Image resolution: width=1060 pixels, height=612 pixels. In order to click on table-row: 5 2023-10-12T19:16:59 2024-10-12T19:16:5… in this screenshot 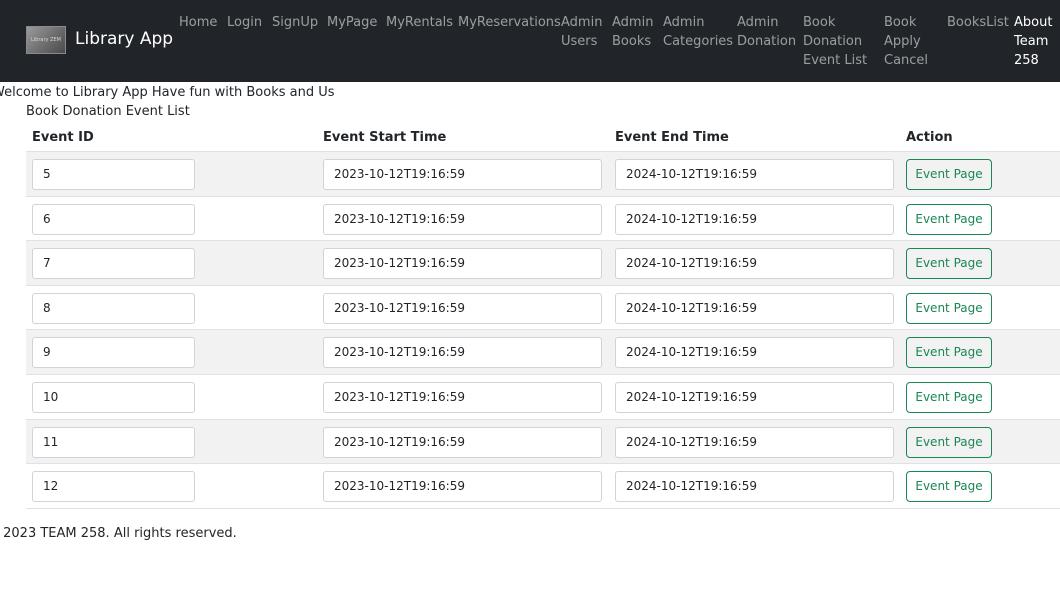, I will do `click(543, 174)`.